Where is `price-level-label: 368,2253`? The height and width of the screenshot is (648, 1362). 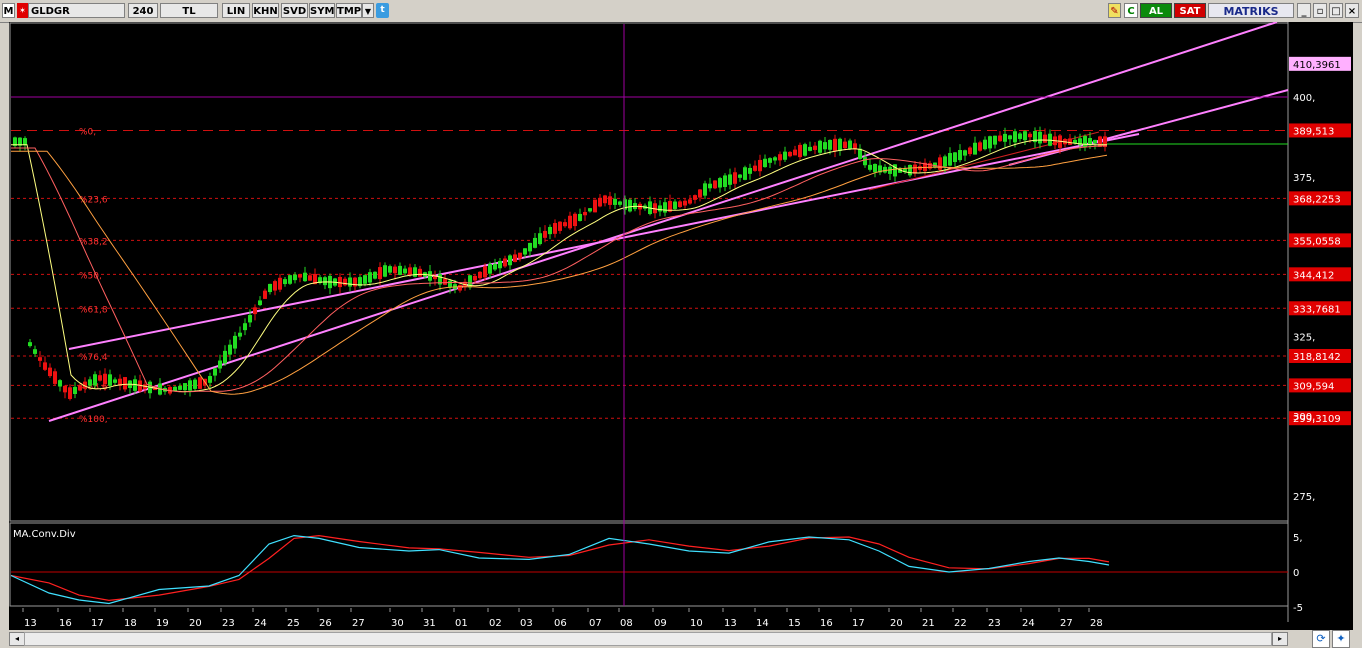 price-level-label: 368,2253 is located at coordinates (1317, 199).